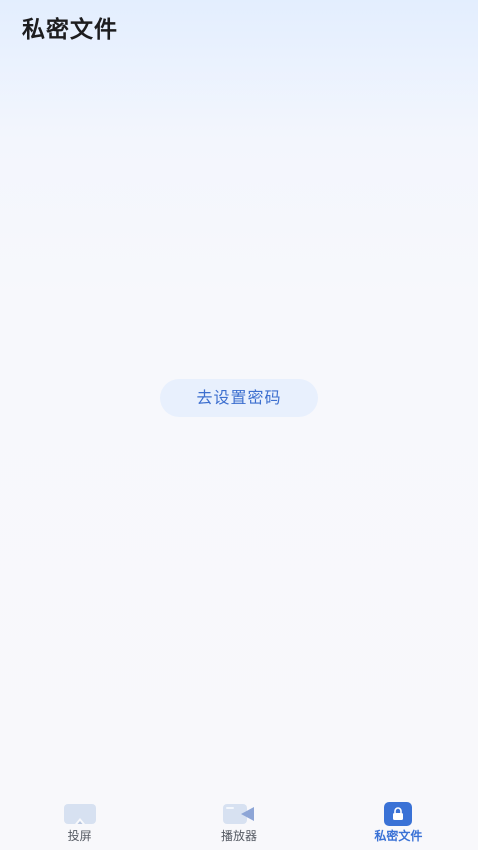 This screenshot has width=478, height=850. Describe the element at coordinates (79, 836) in the screenshot. I see `tab-screen-cast-label: 投屏` at that location.